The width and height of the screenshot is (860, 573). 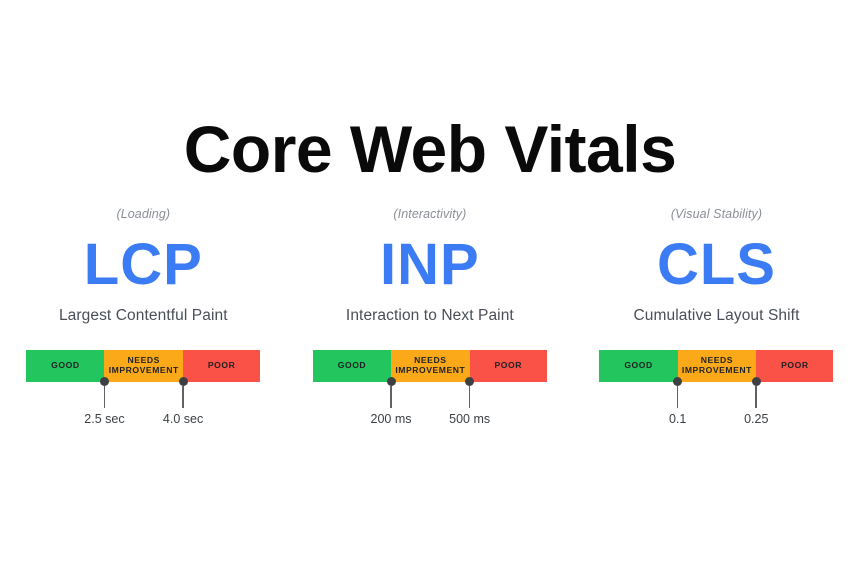 I want to click on bar-segment-poor-inp: POOR, so click(x=508, y=365).